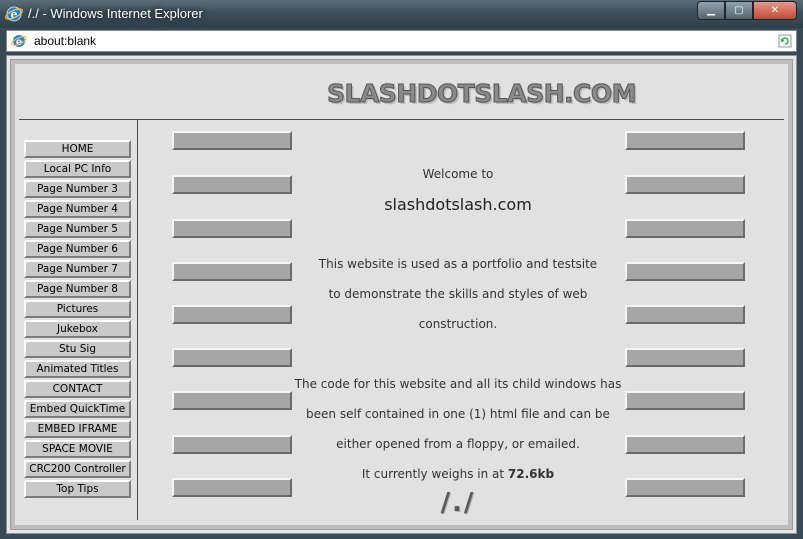 The height and width of the screenshot is (539, 803). What do you see at coordinates (77, 409) in the screenshot?
I see `nav-button-embed-quicktime: Embed QuickTime` at bounding box center [77, 409].